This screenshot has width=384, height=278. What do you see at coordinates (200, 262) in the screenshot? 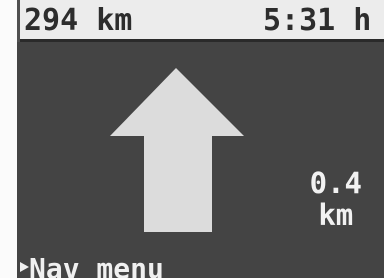
I see `nav-menu-button: Nav menu` at bounding box center [200, 262].